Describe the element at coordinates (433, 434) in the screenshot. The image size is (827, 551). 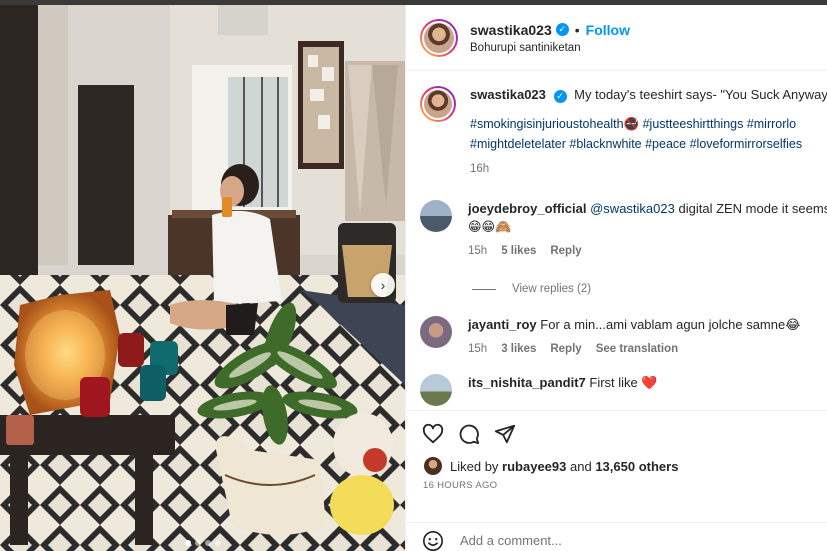
I see `heart-icon` at that location.